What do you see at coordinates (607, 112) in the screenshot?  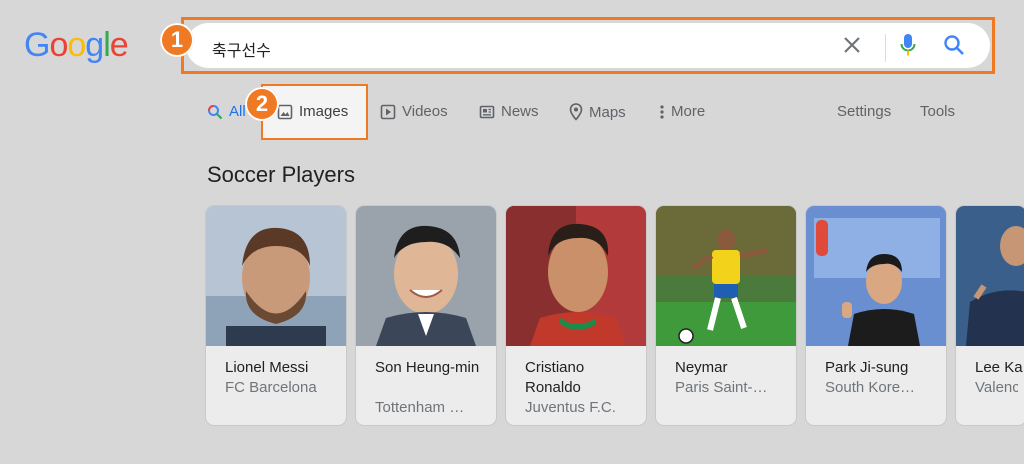 I see `tab-label: Maps` at bounding box center [607, 112].